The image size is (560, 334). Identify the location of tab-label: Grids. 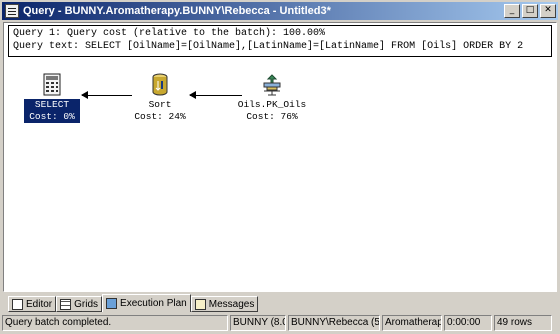
(86, 304).